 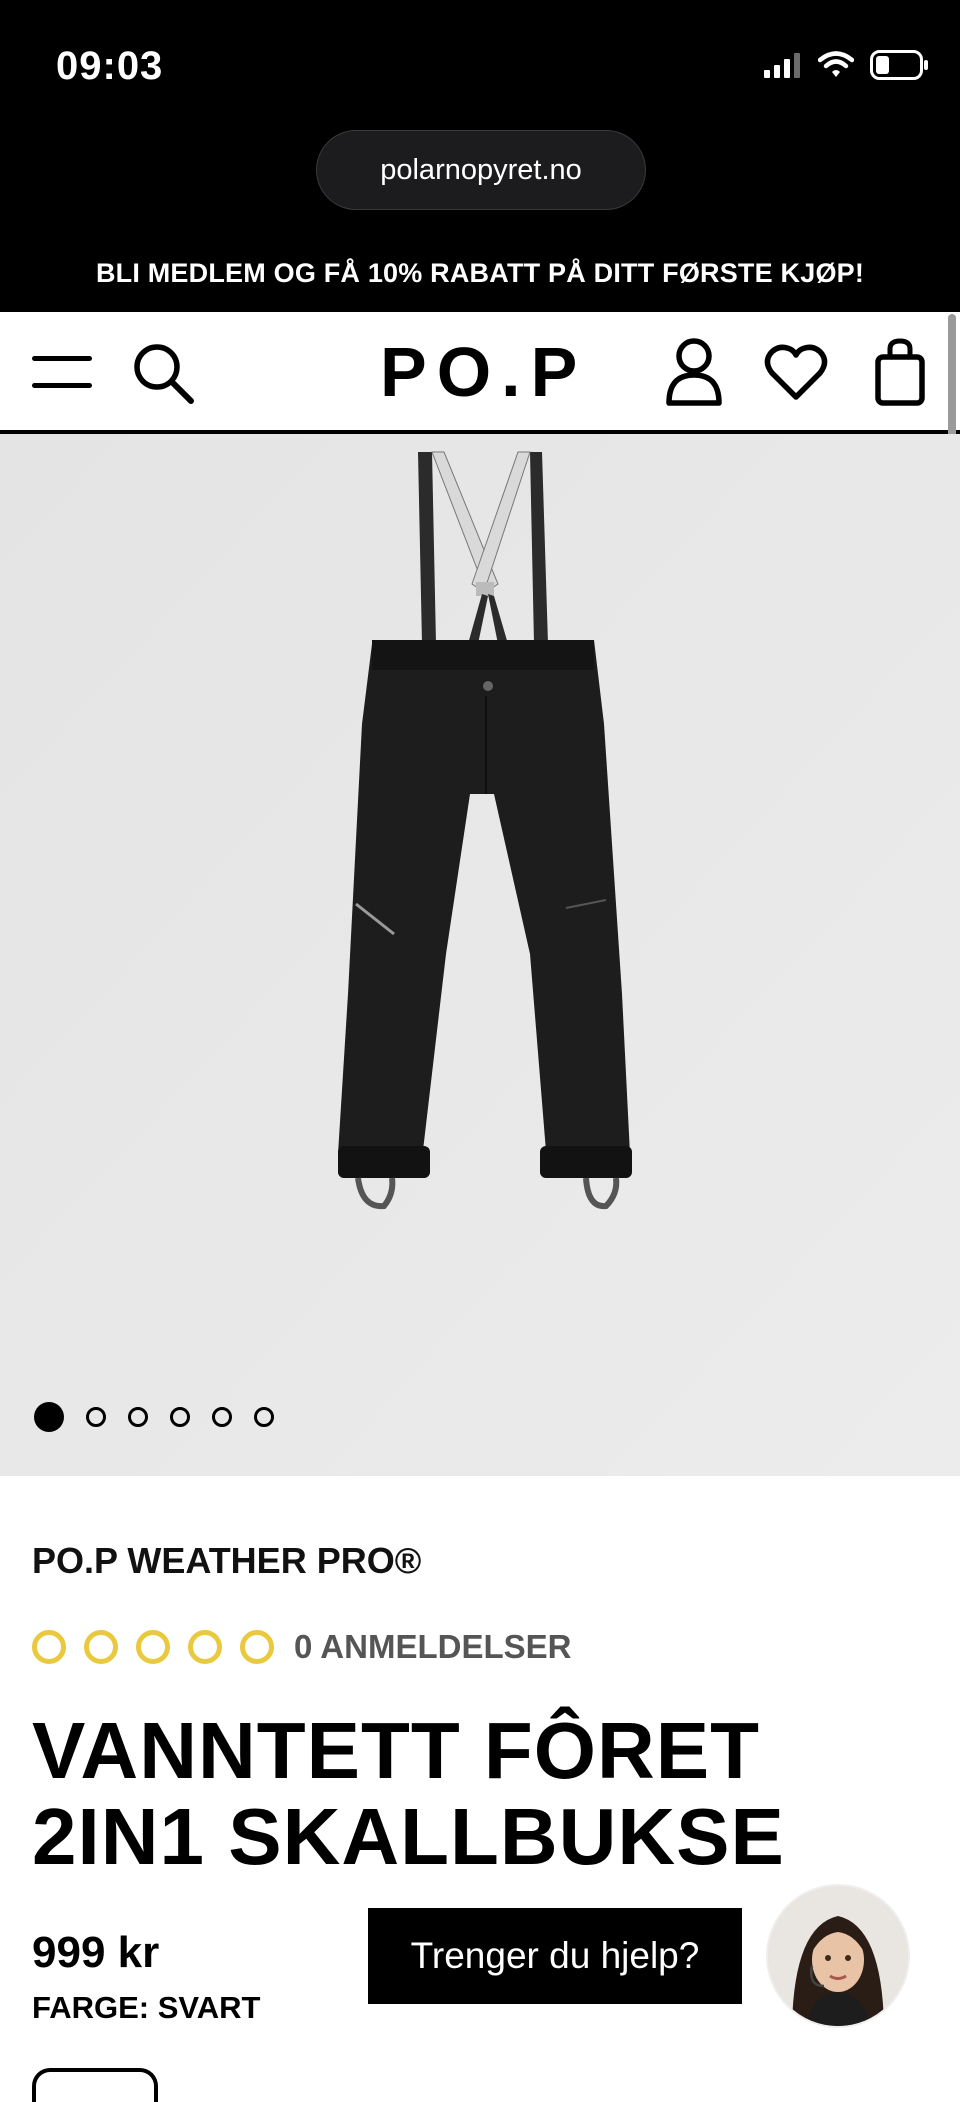 What do you see at coordinates (226, 1561) in the screenshot?
I see `product-brand-line: PO.P WEATHER PRO®` at bounding box center [226, 1561].